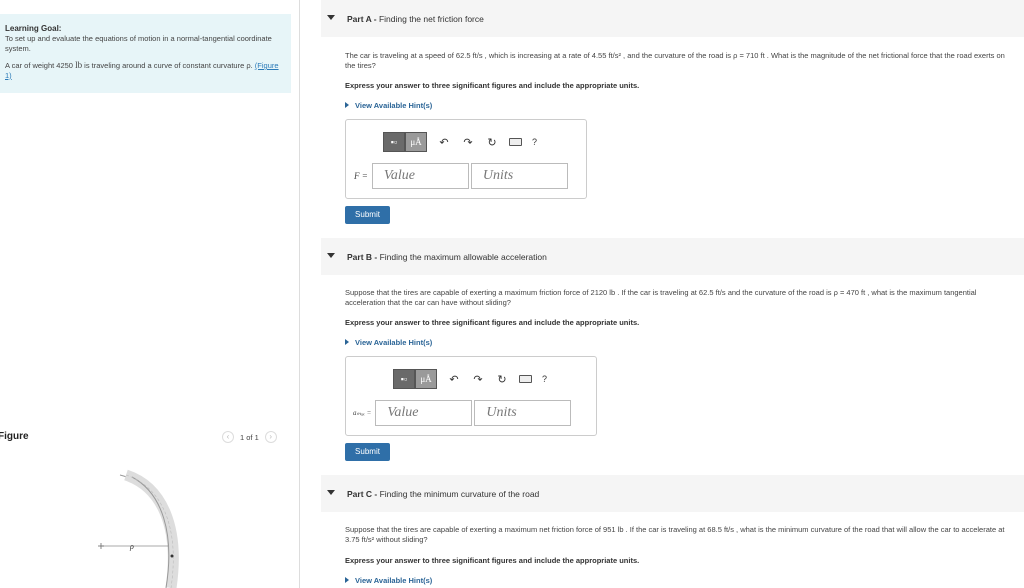 The image size is (1024, 588). Describe the element at coordinates (388, 105) in the screenshot. I see `part-a-hint-link: View Available Hint(s)` at that location.